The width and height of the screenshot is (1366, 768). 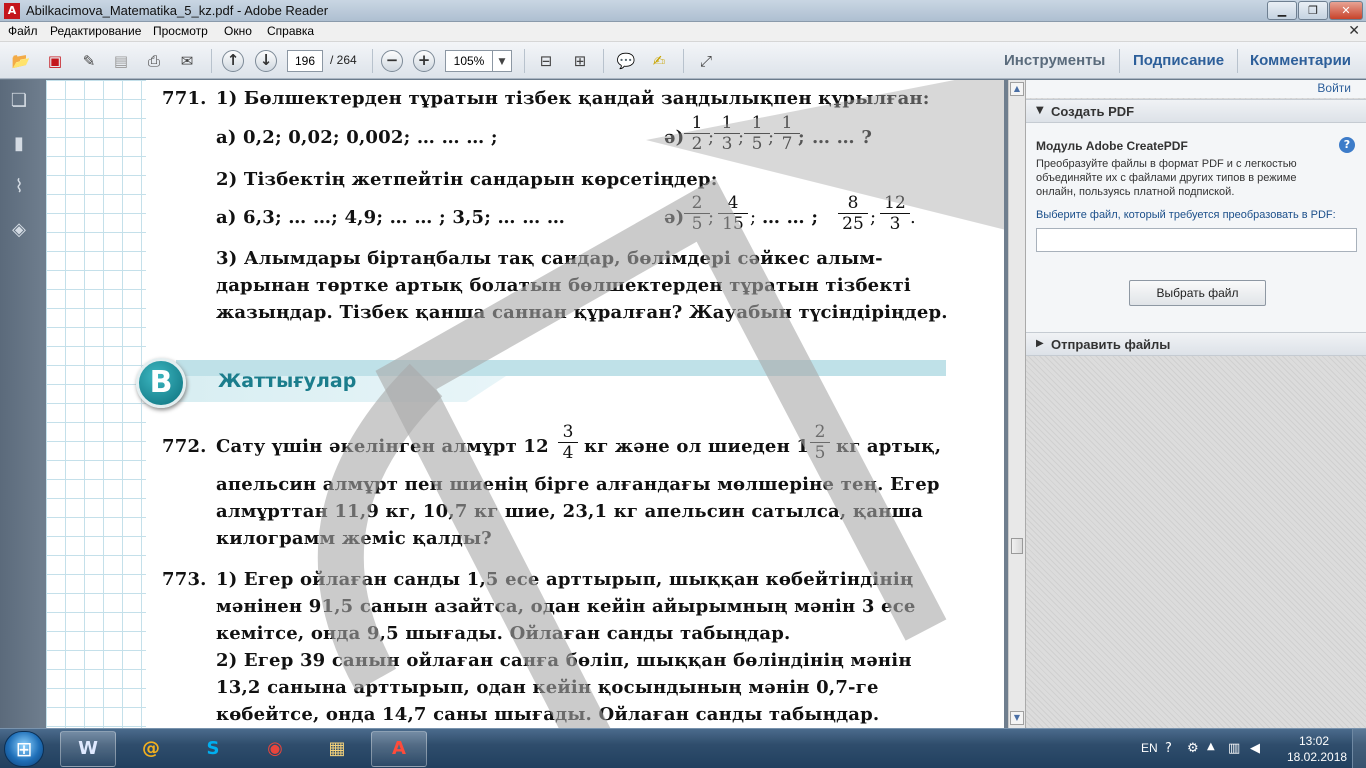 What do you see at coordinates (727, 134) in the screenshot?
I see `fraction: 13` at bounding box center [727, 134].